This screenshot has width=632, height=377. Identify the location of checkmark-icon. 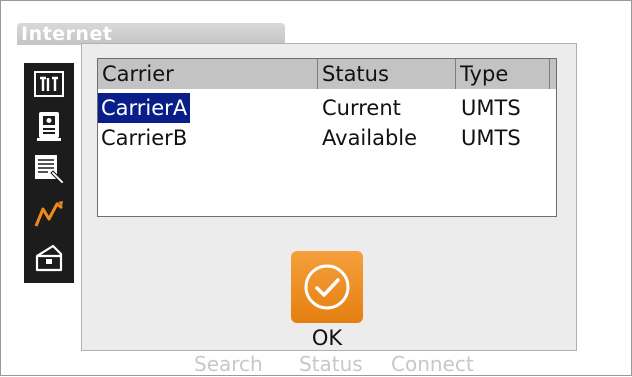
(327, 287).